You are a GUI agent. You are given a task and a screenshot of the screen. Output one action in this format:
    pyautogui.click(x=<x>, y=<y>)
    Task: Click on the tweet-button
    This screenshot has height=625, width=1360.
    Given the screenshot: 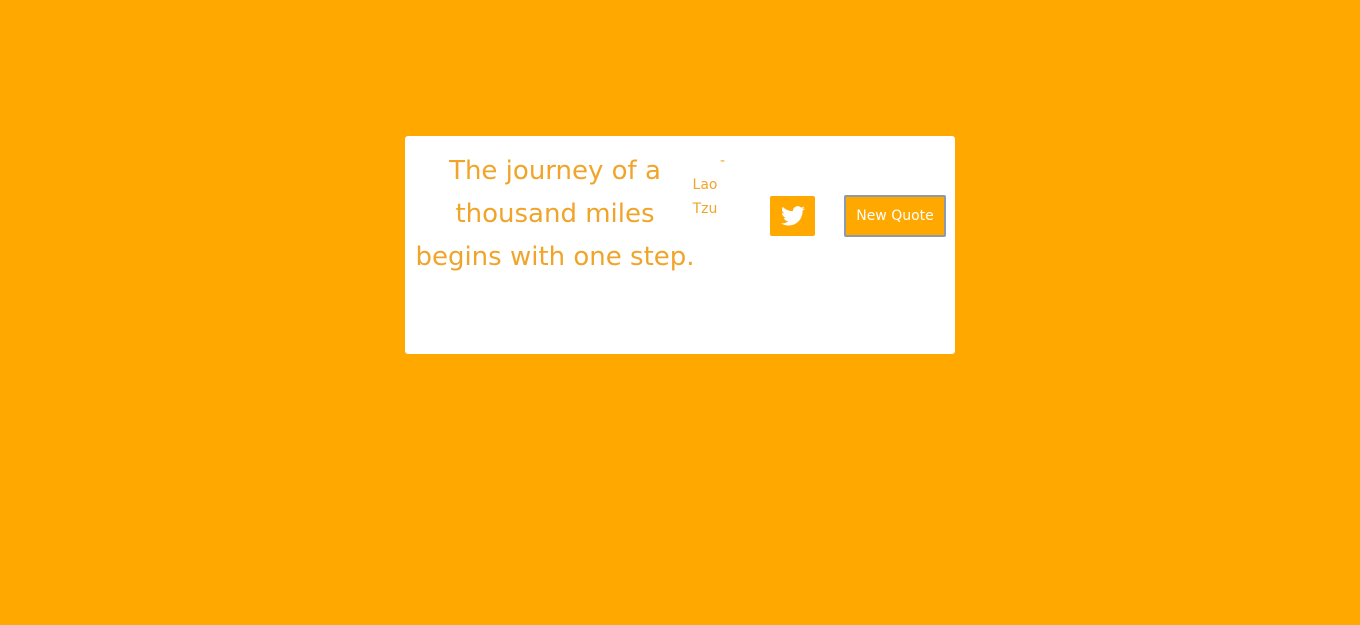 What is the action you would take?
    pyautogui.click(x=792, y=216)
    